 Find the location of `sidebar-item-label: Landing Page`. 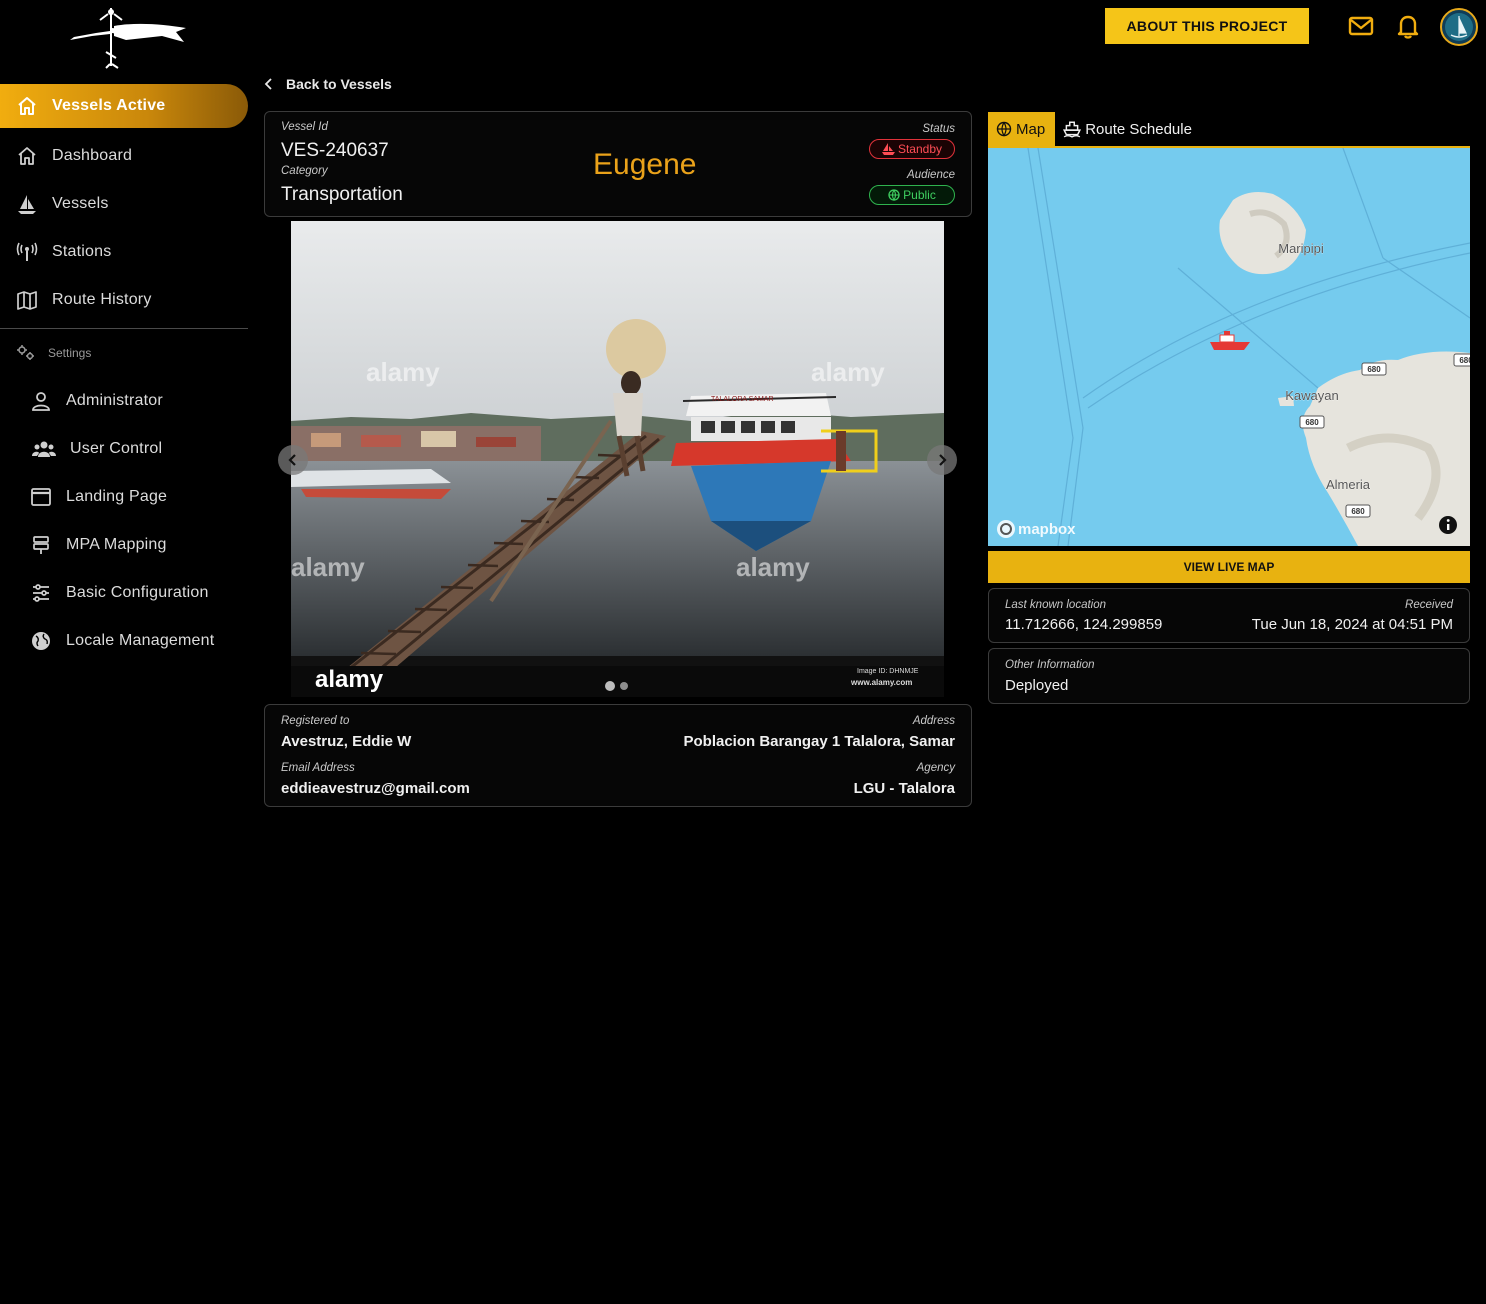

sidebar-item-label: Landing Page is located at coordinates (117, 496).